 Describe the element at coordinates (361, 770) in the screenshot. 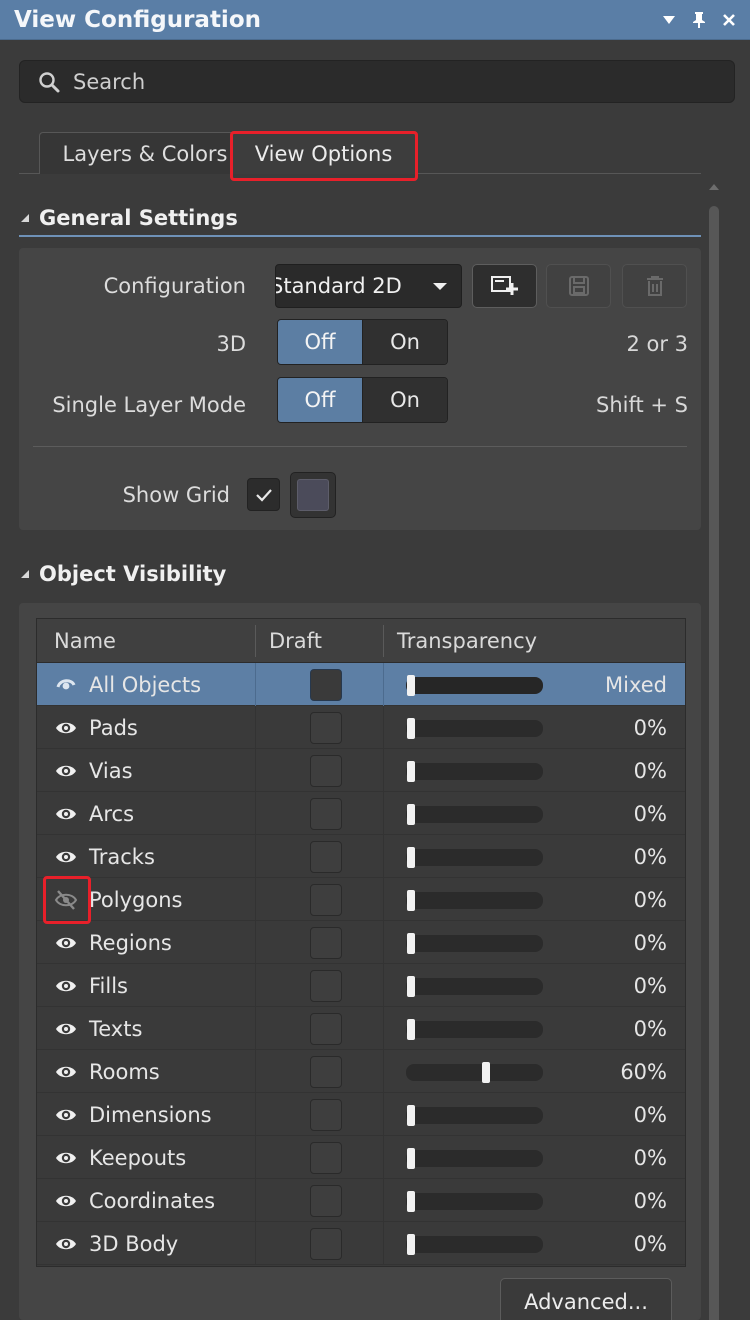

I see `table-row: Vias 0%` at that location.